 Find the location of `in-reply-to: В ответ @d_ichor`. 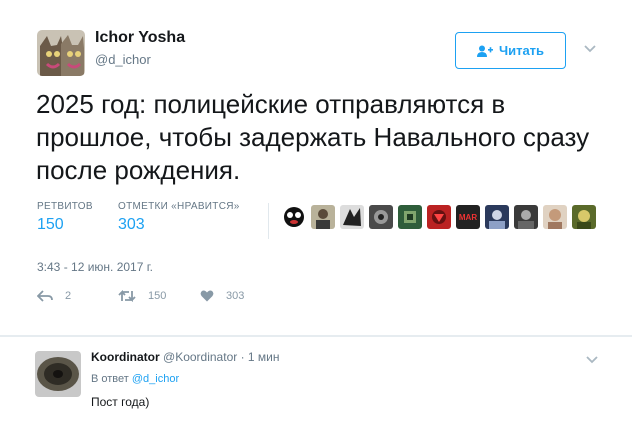

in-reply-to: В ответ @d_ichor is located at coordinates (135, 379).